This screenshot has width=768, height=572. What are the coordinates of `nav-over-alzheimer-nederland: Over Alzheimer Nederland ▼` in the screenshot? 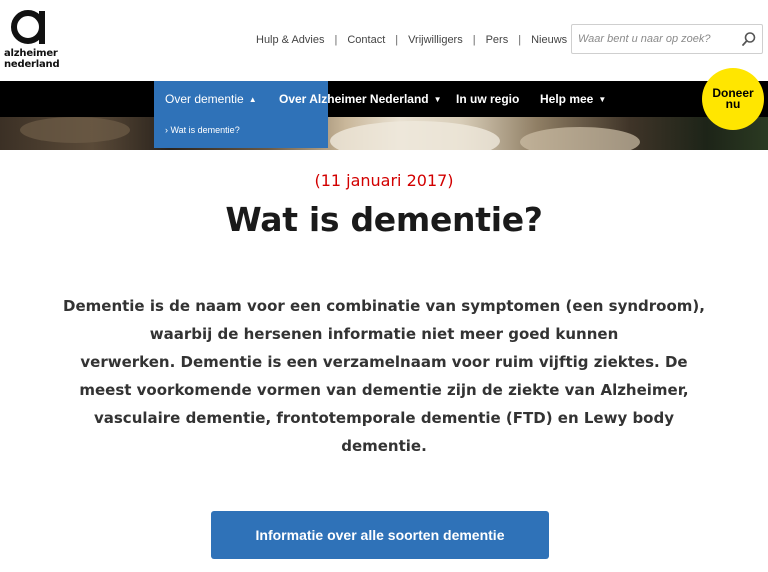 It's located at (360, 99).